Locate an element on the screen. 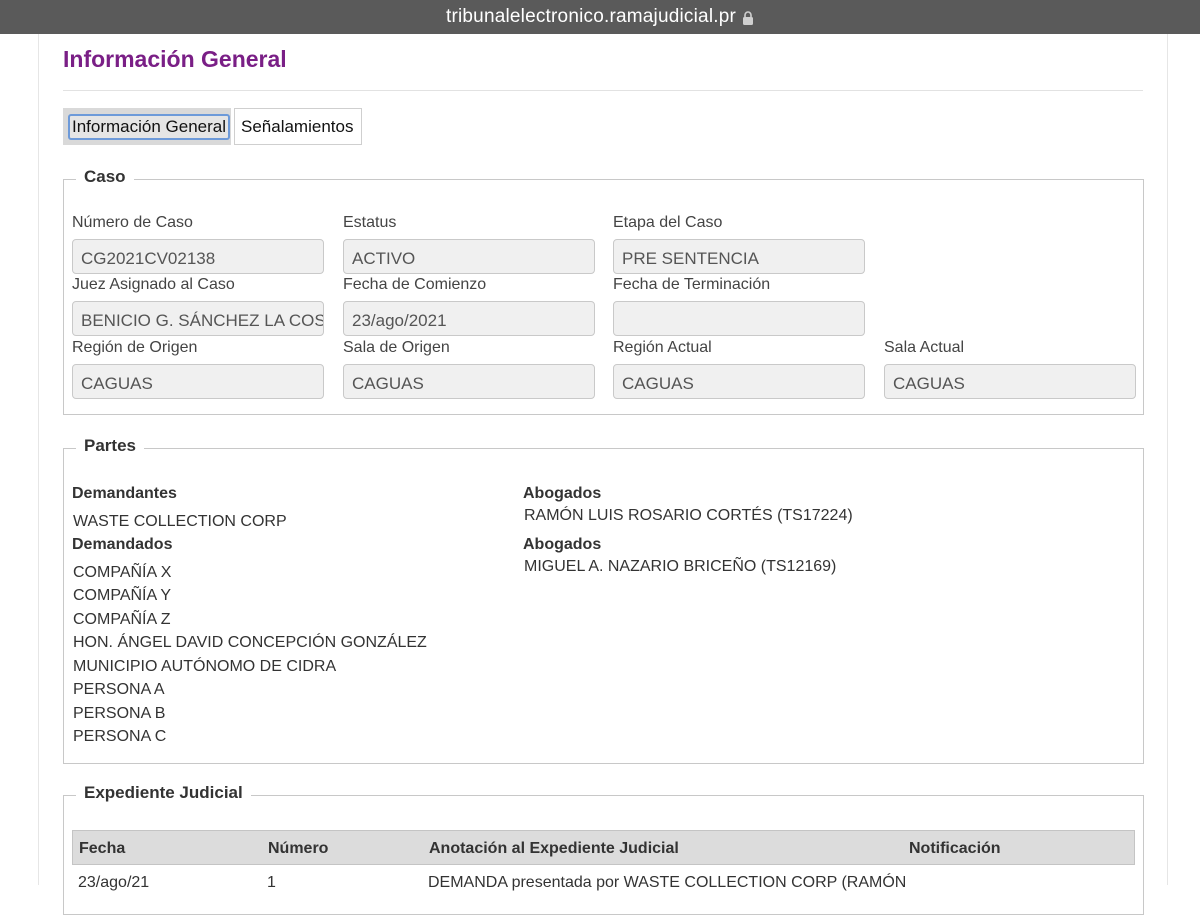 The height and width of the screenshot is (915, 1200). column-header-notificacion: Notificación is located at coordinates (955, 849).